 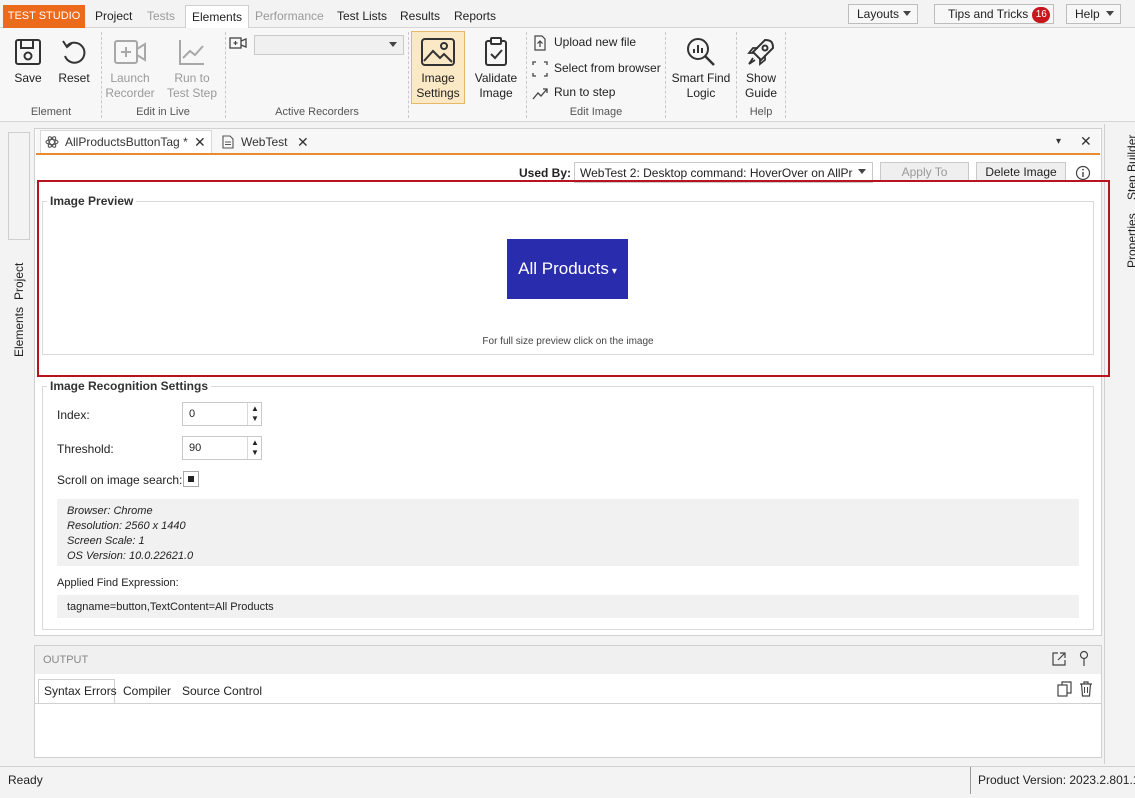 I want to click on delete-image-button: Delete Image, so click(x=1021, y=172).